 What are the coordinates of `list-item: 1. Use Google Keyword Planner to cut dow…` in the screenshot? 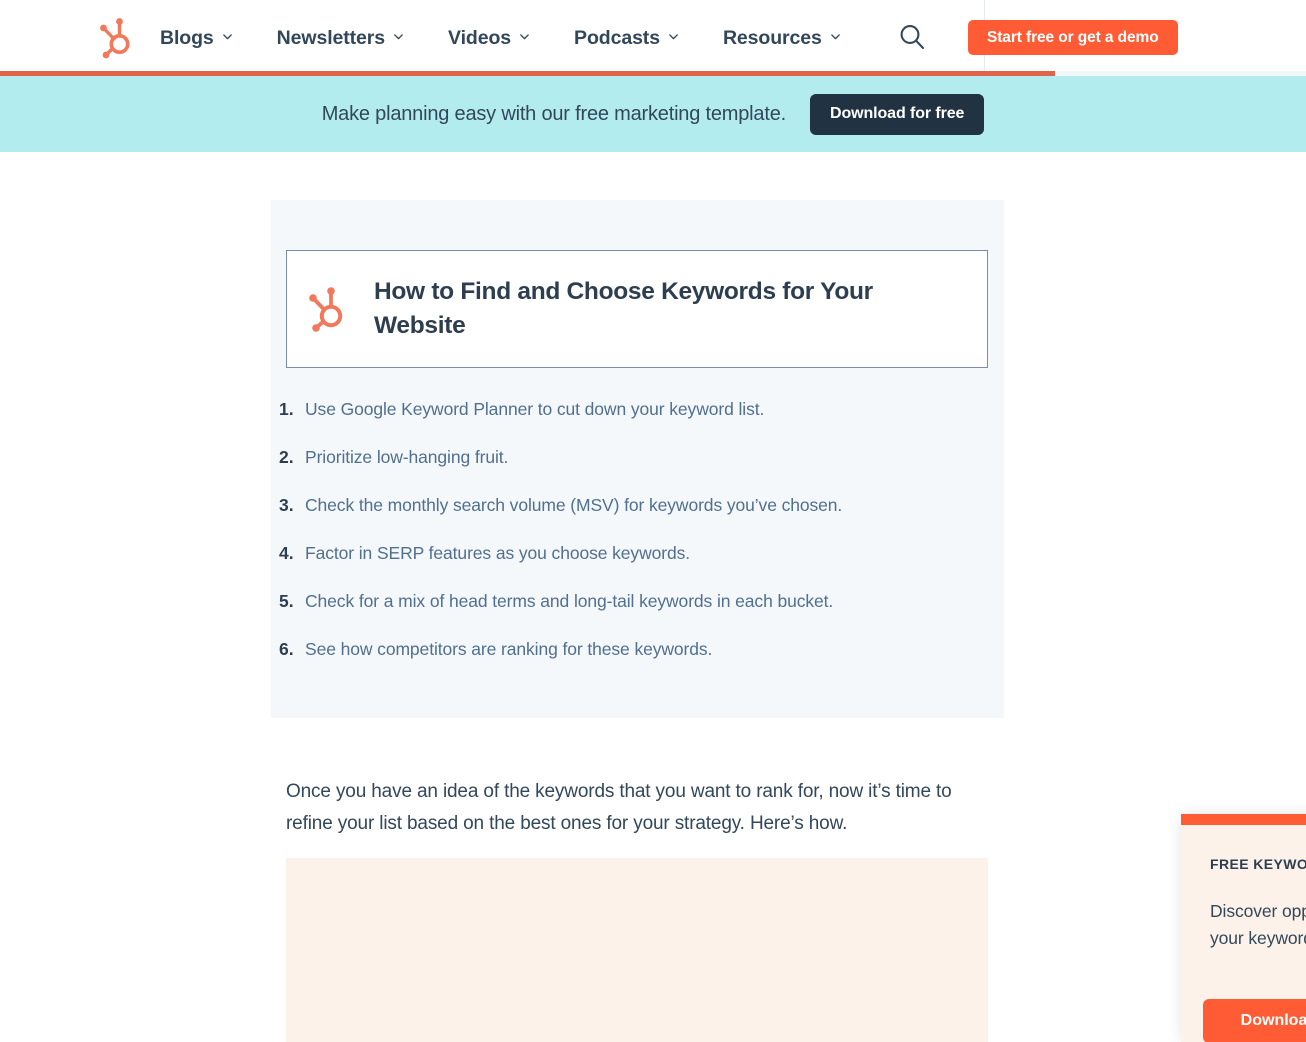 It's located at (637, 409).